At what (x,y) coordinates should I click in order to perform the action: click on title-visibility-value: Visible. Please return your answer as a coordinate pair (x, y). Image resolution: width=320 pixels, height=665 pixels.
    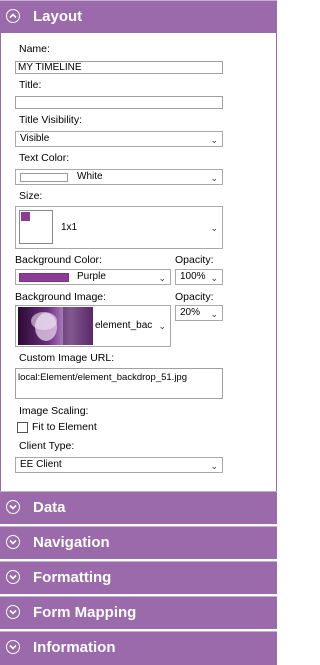
    Looking at the image, I should click on (35, 138).